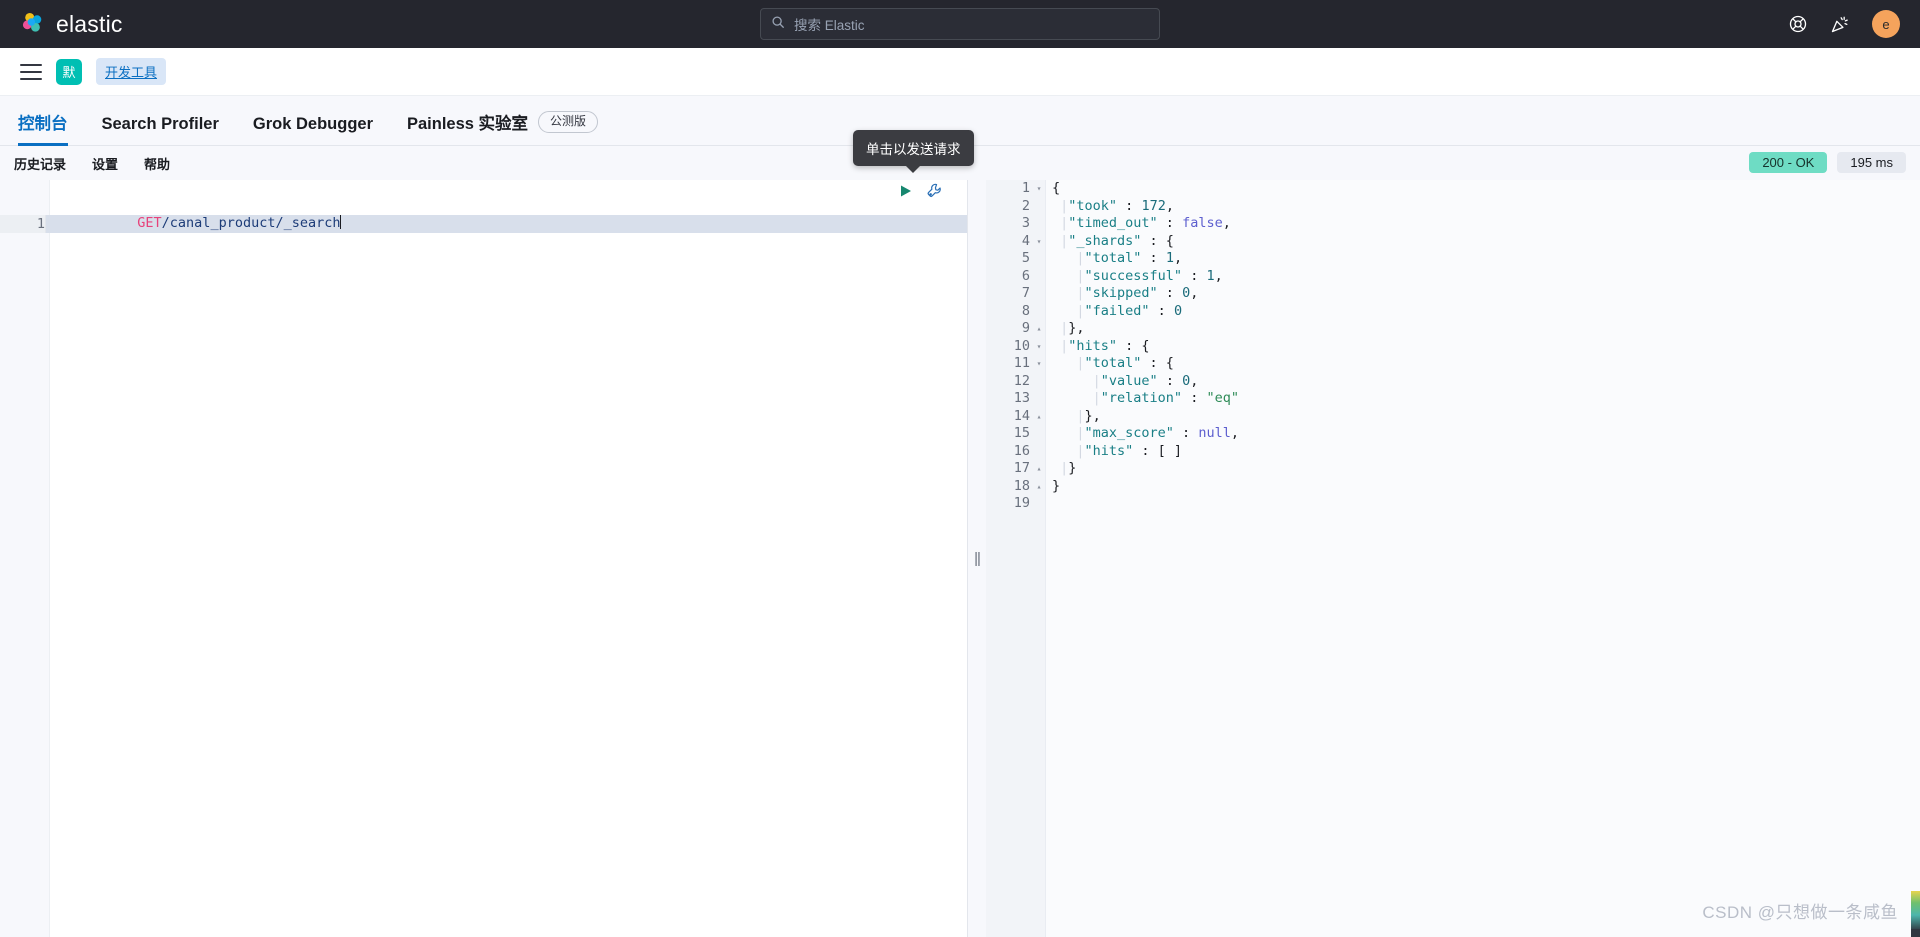 The image size is (1920, 937). What do you see at coordinates (1064, 468) in the screenshot?
I see `response-line-text: |}` at bounding box center [1064, 468].